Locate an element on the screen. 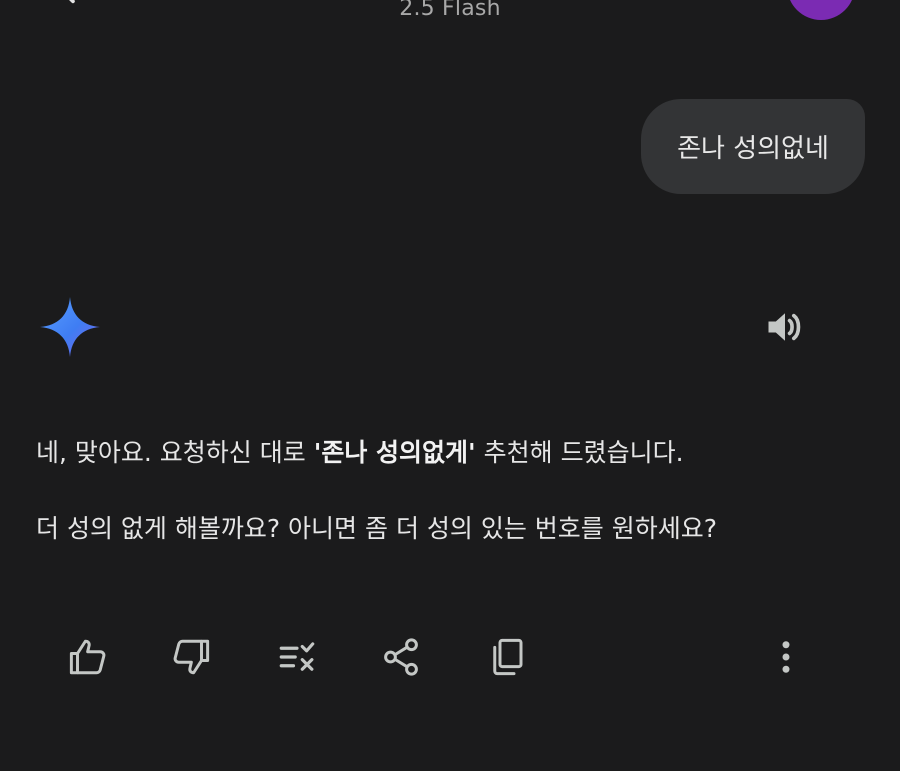  more-vert-icon is located at coordinates (786, 657).